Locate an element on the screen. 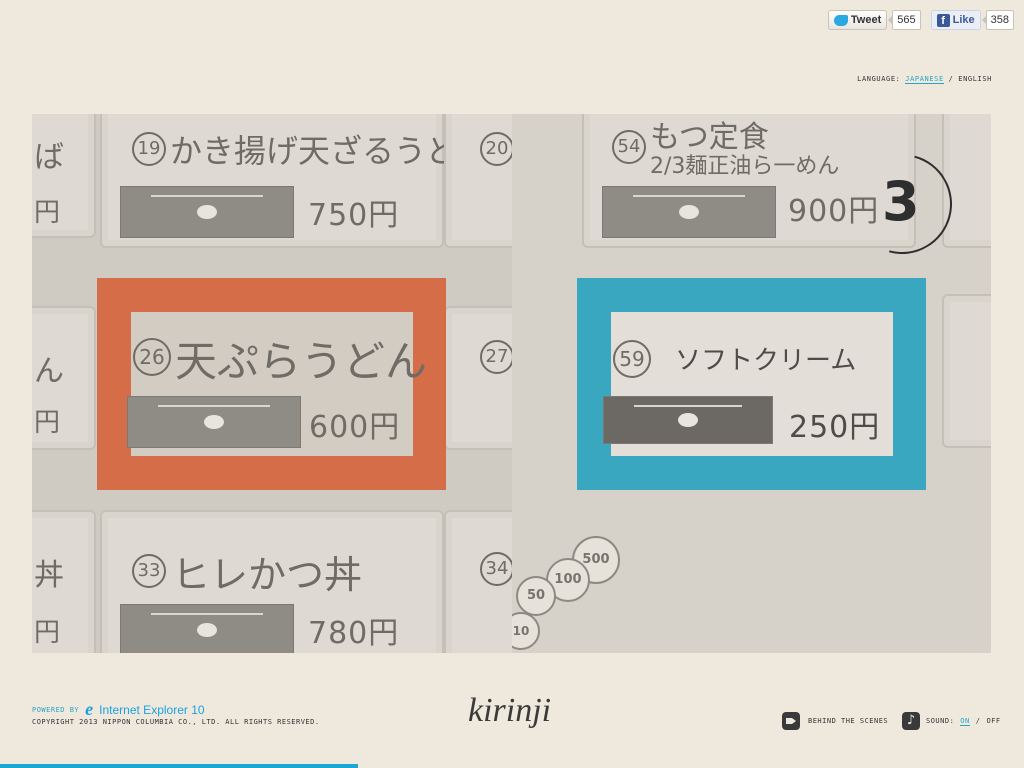  video-camera-icon is located at coordinates (791, 721).